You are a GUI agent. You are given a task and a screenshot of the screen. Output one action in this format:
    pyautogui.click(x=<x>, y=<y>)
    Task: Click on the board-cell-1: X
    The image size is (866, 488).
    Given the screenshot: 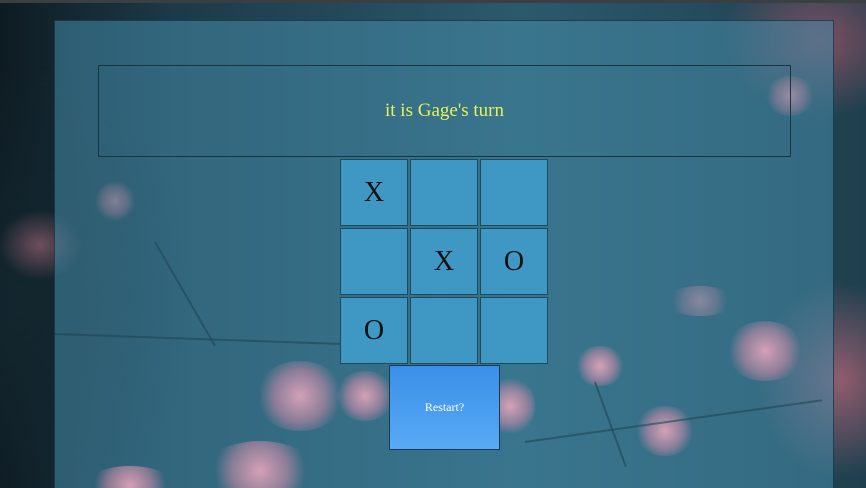 What is the action you would take?
    pyautogui.click(x=374, y=192)
    